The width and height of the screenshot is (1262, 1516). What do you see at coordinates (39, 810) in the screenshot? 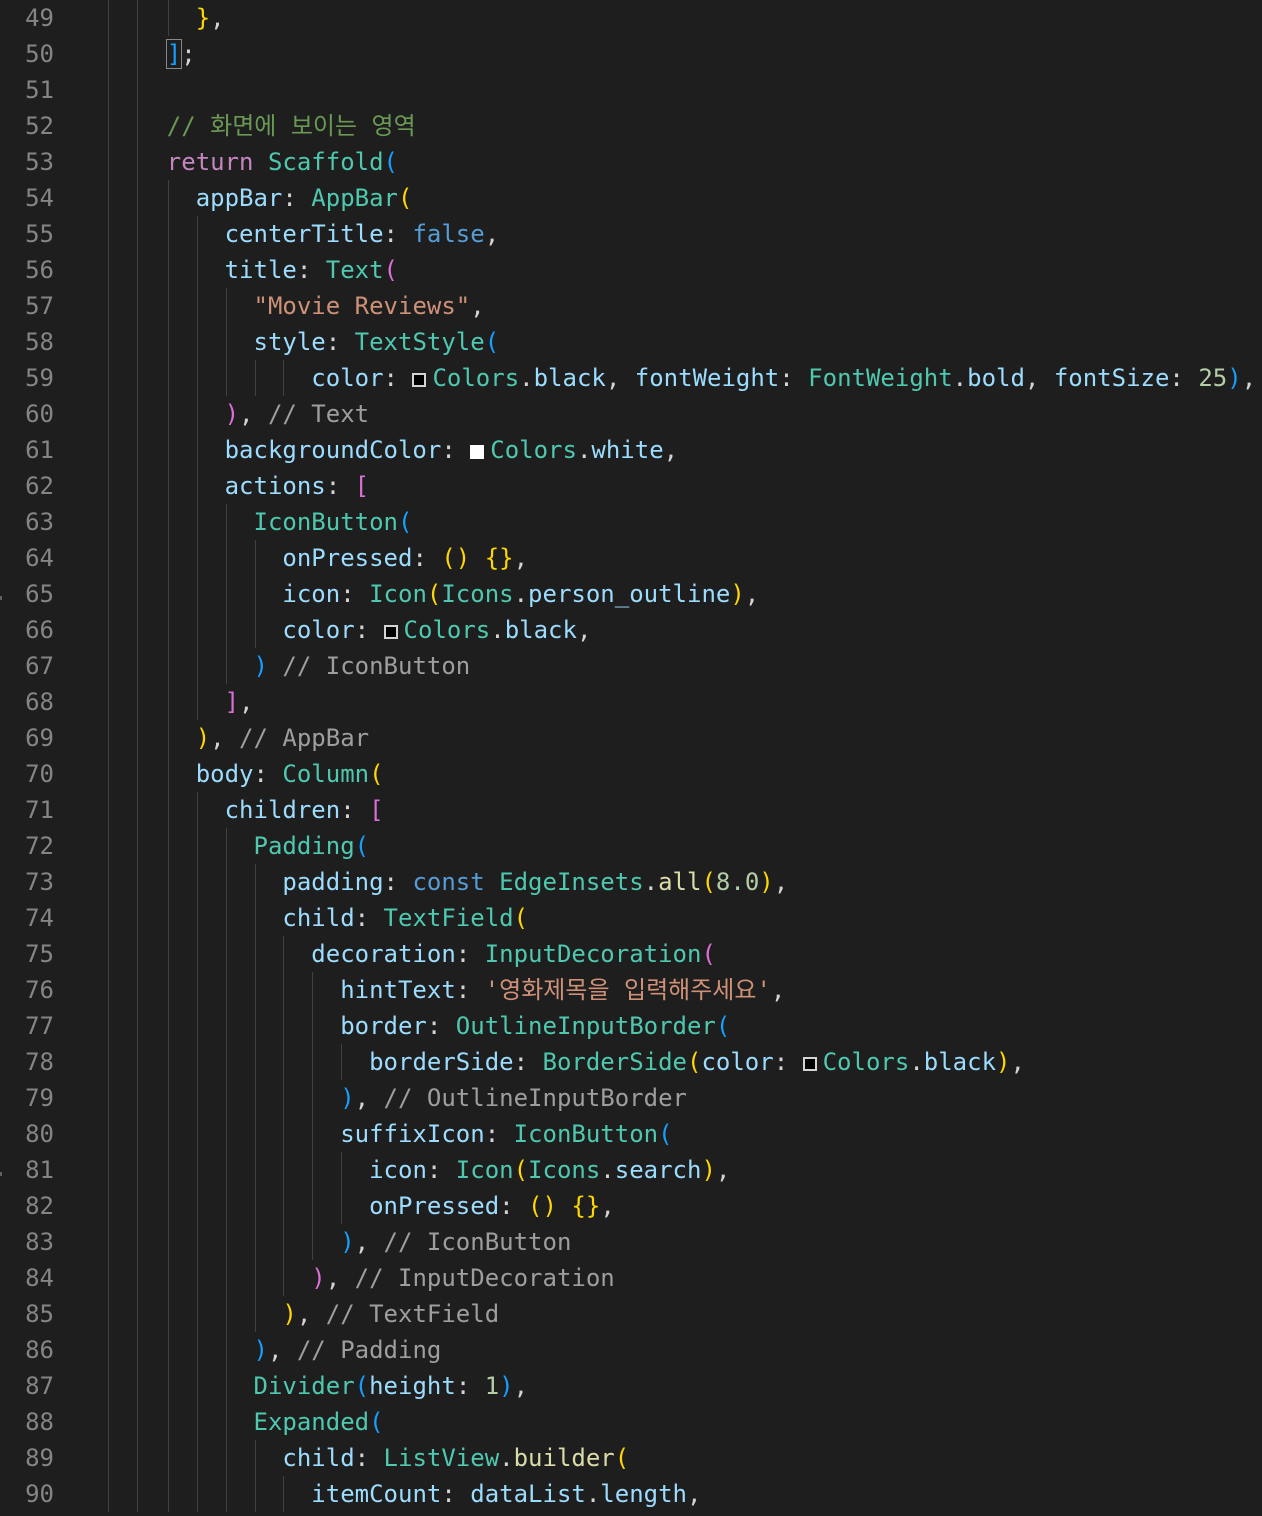
I see `line-number: 71` at bounding box center [39, 810].